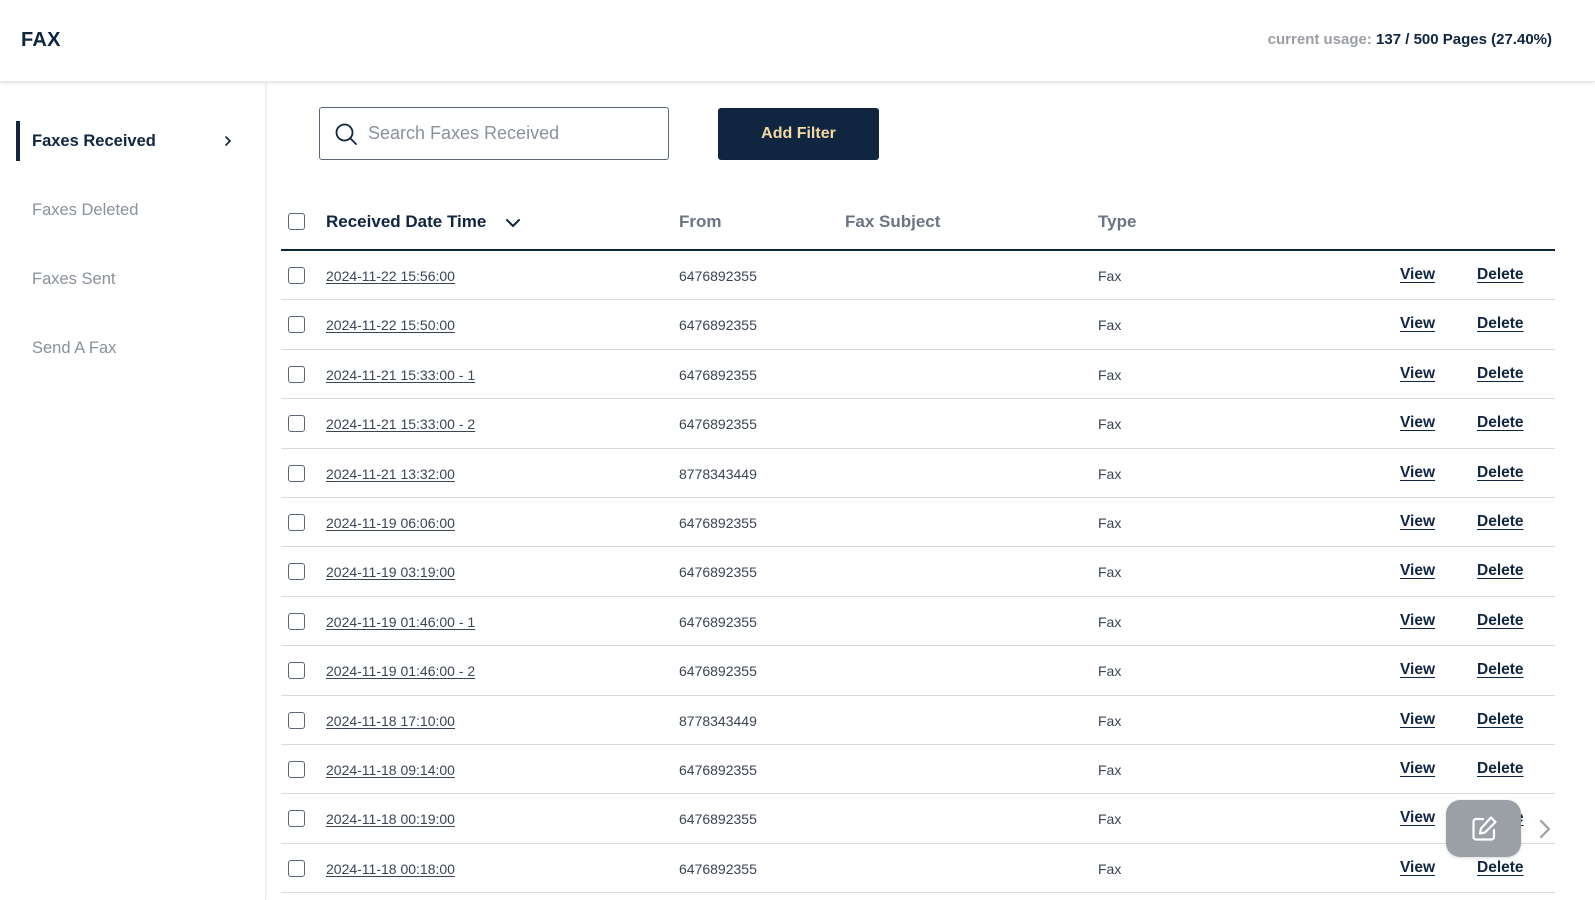 This screenshot has width=1595, height=900. Describe the element at coordinates (406, 222) in the screenshot. I see `column-header-date: Received Date Time` at that location.